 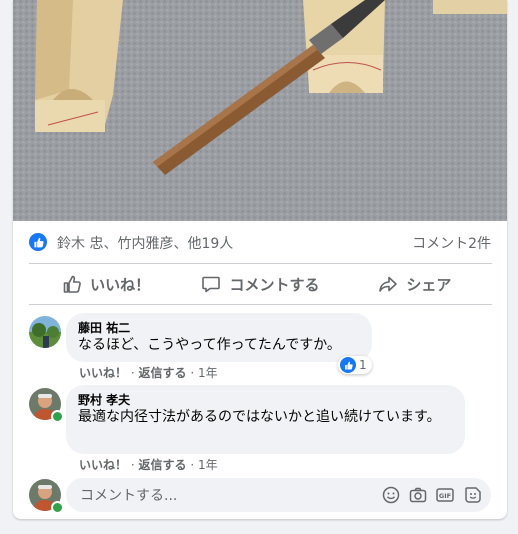 I want to click on like-icon, so click(x=72, y=284).